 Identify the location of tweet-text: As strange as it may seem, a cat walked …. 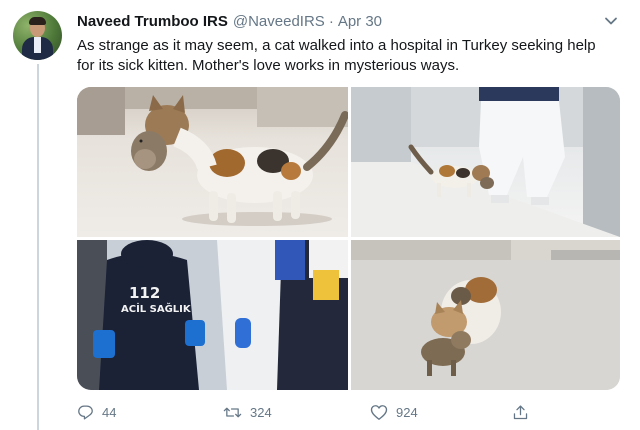
(336, 55).